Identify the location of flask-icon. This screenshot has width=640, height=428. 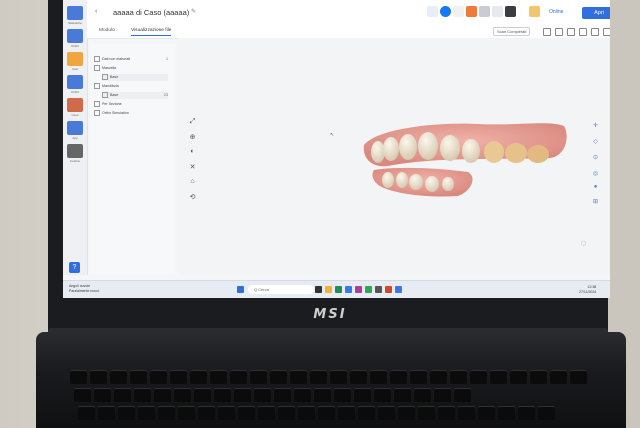
(75, 36).